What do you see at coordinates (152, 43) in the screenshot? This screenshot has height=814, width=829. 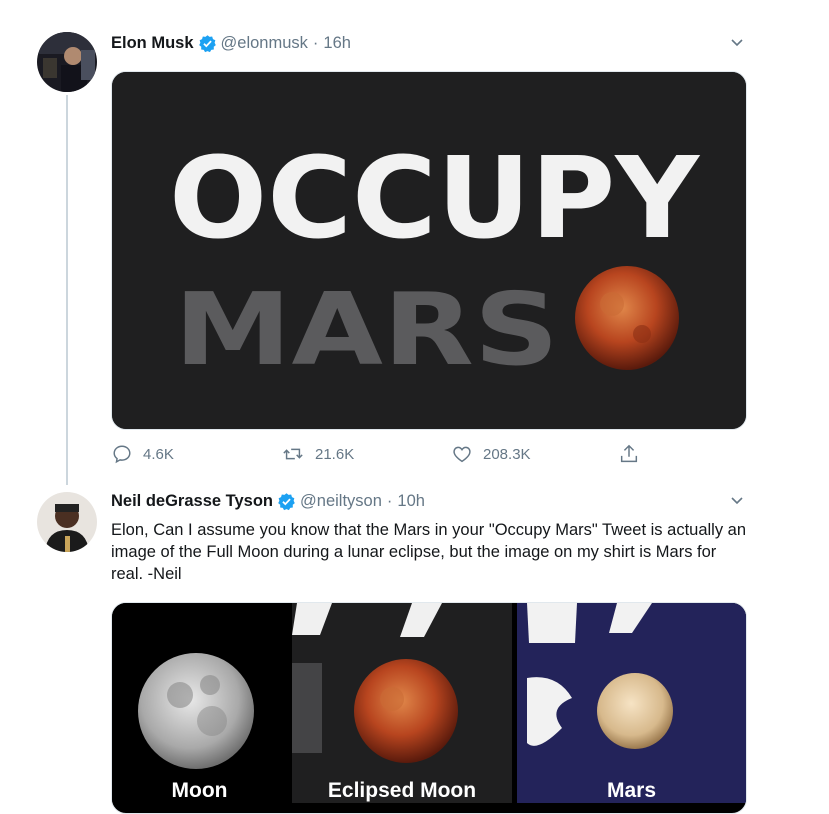 I see `tweet1-author-name: Elon Musk` at bounding box center [152, 43].